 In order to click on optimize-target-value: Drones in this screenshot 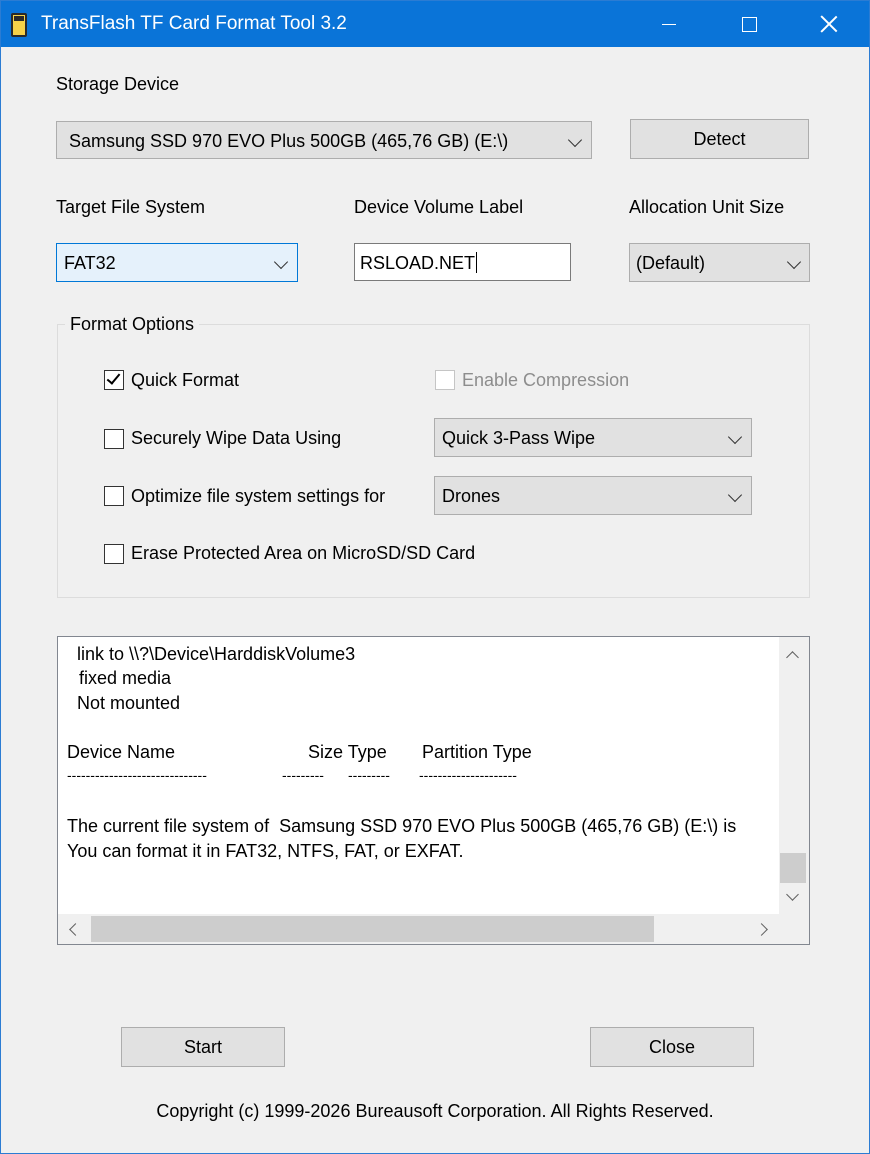, I will do `click(471, 496)`.